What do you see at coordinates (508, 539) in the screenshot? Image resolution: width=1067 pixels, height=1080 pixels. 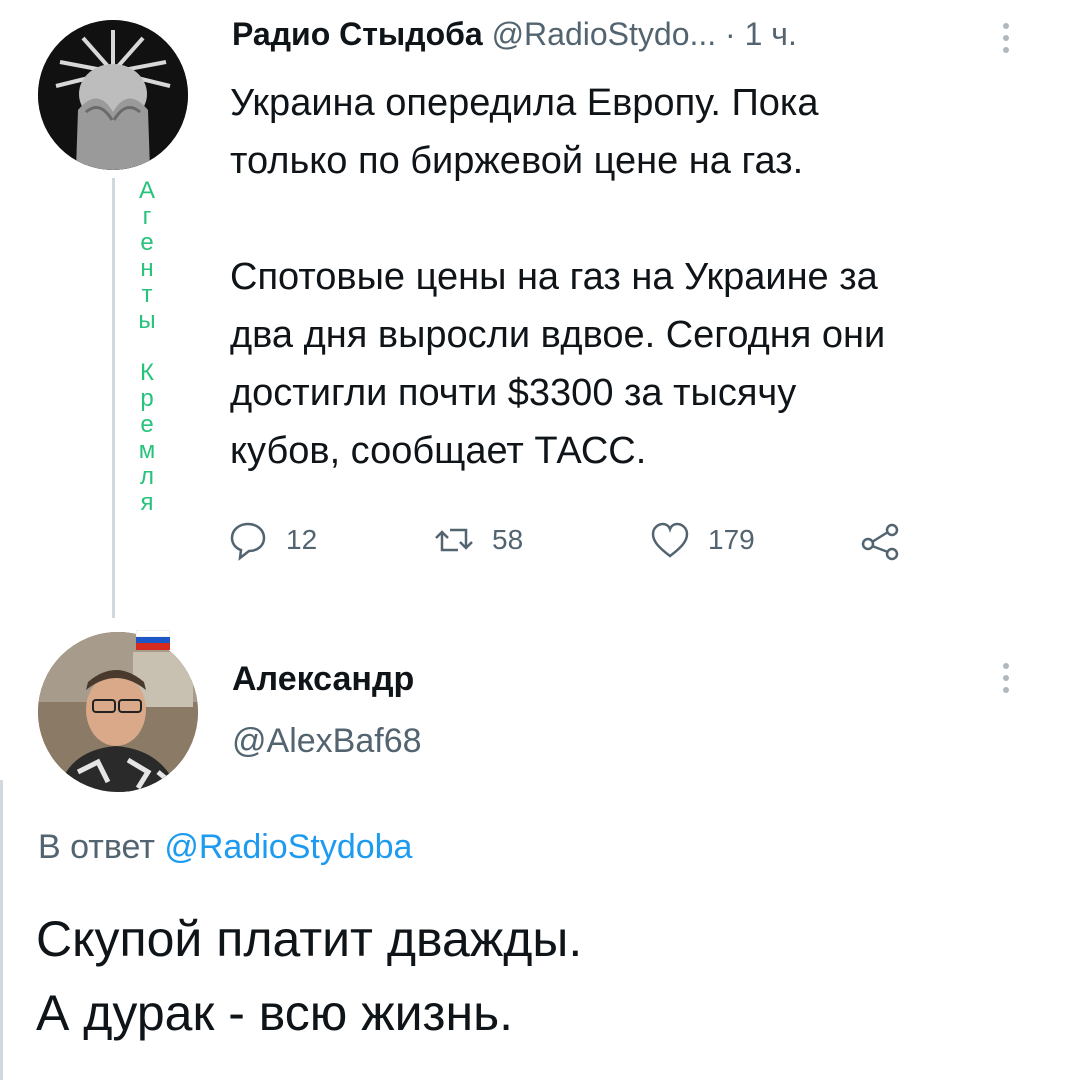 I see `retweet-count: 58` at bounding box center [508, 539].